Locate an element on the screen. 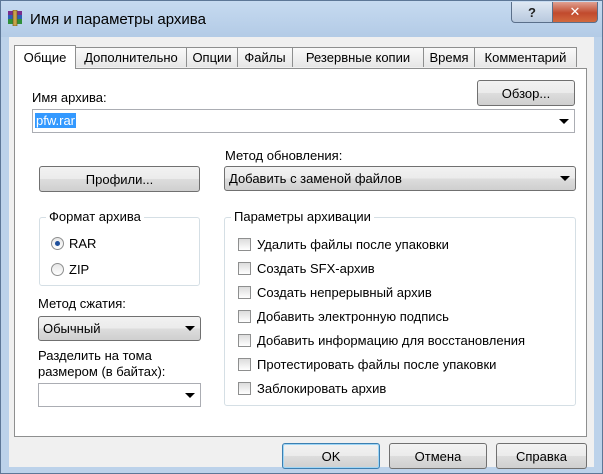  tab-backup: Резервные копии is located at coordinates (358, 57).